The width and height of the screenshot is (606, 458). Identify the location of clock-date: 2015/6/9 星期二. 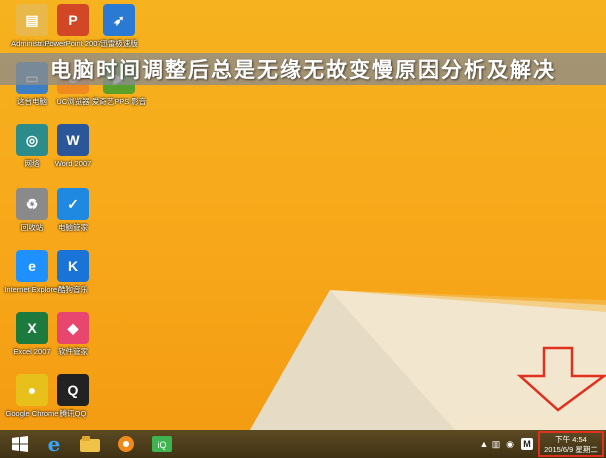
(571, 449).